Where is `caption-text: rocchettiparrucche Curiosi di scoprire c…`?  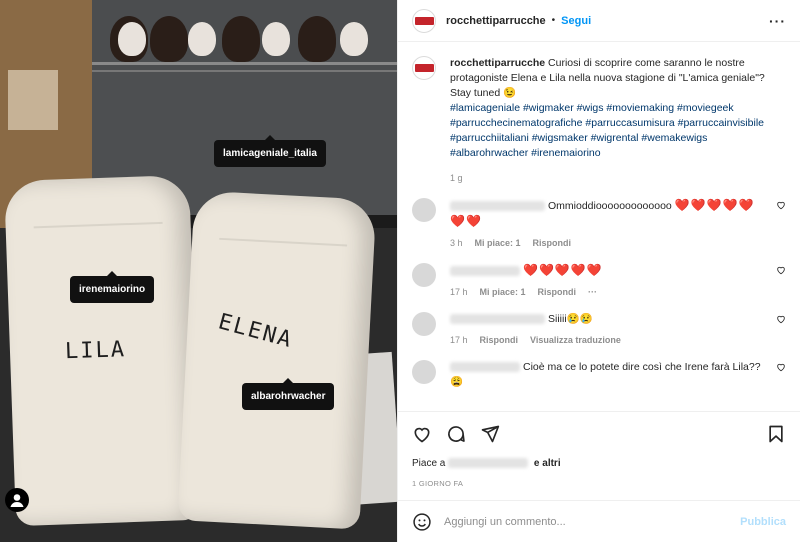 caption-text: rocchettiparrucche Curiosi di scoprire c… is located at coordinates (618, 108).